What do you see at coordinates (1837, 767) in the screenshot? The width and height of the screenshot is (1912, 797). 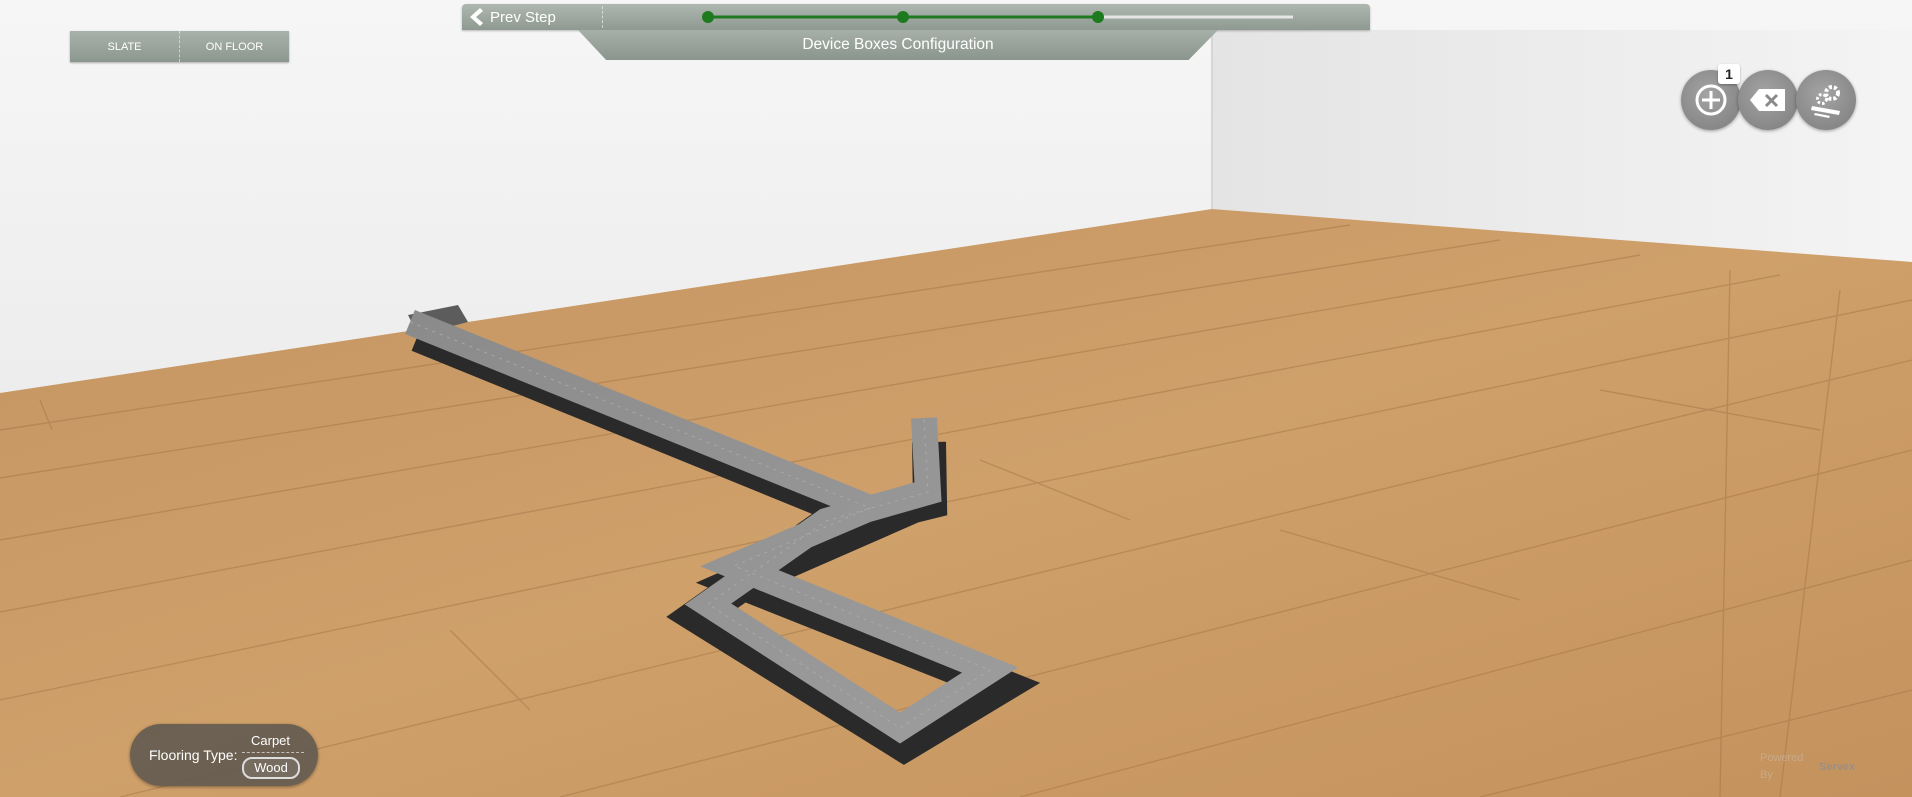 I see `powered-by-brand: Servex` at bounding box center [1837, 767].